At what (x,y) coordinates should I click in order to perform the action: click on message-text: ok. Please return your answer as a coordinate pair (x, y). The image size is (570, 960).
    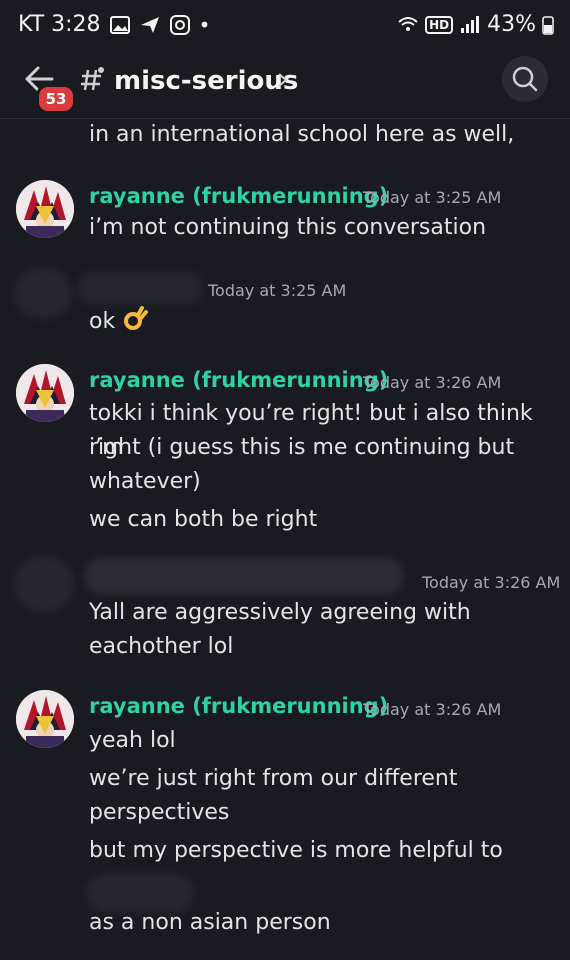
    Looking at the image, I should click on (119, 322).